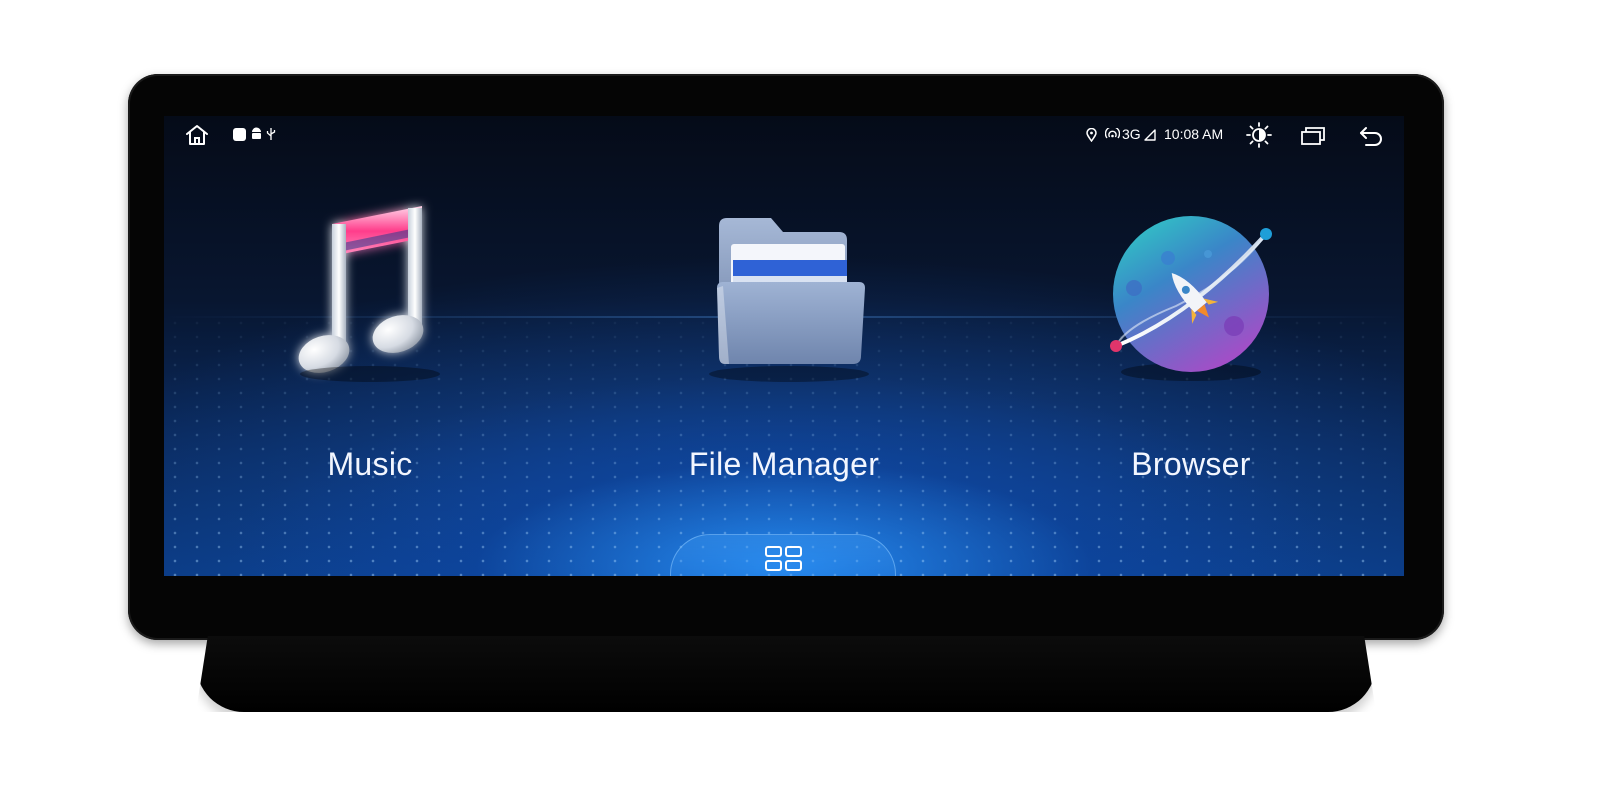 This screenshot has width=1600, height=800. I want to click on android-icon, so click(256, 134).